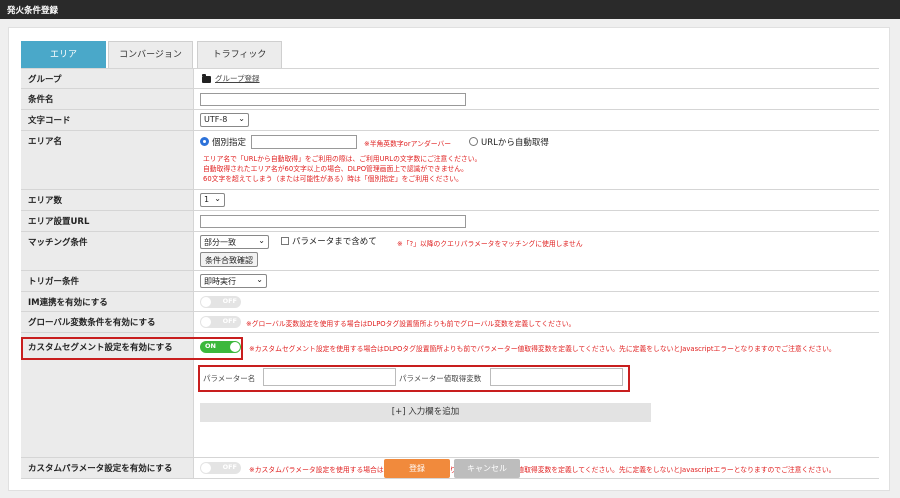 This screenshot has height=498, width=900. What do you see at coordinates (220, 302) in the screenshot?
I see `im-toggle: OFF` at bounding box center [220, 302].